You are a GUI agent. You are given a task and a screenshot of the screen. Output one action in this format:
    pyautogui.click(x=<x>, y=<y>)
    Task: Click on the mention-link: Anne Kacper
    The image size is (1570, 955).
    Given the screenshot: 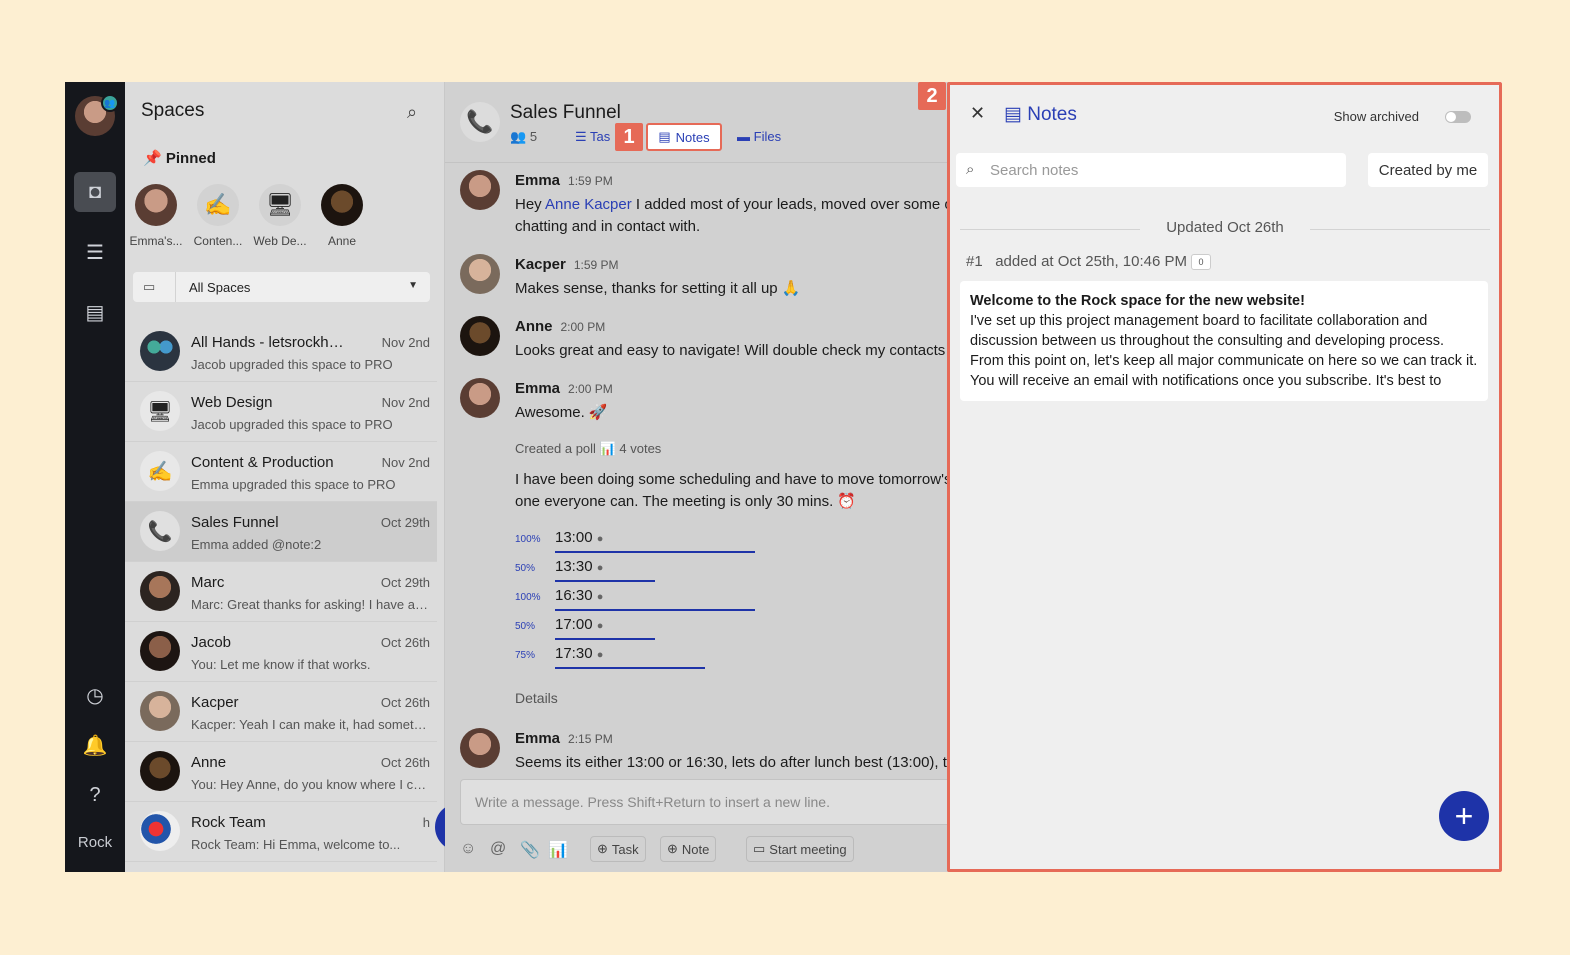 What is the action you would take?
    pyautogui.click(x=588, y=204)
    